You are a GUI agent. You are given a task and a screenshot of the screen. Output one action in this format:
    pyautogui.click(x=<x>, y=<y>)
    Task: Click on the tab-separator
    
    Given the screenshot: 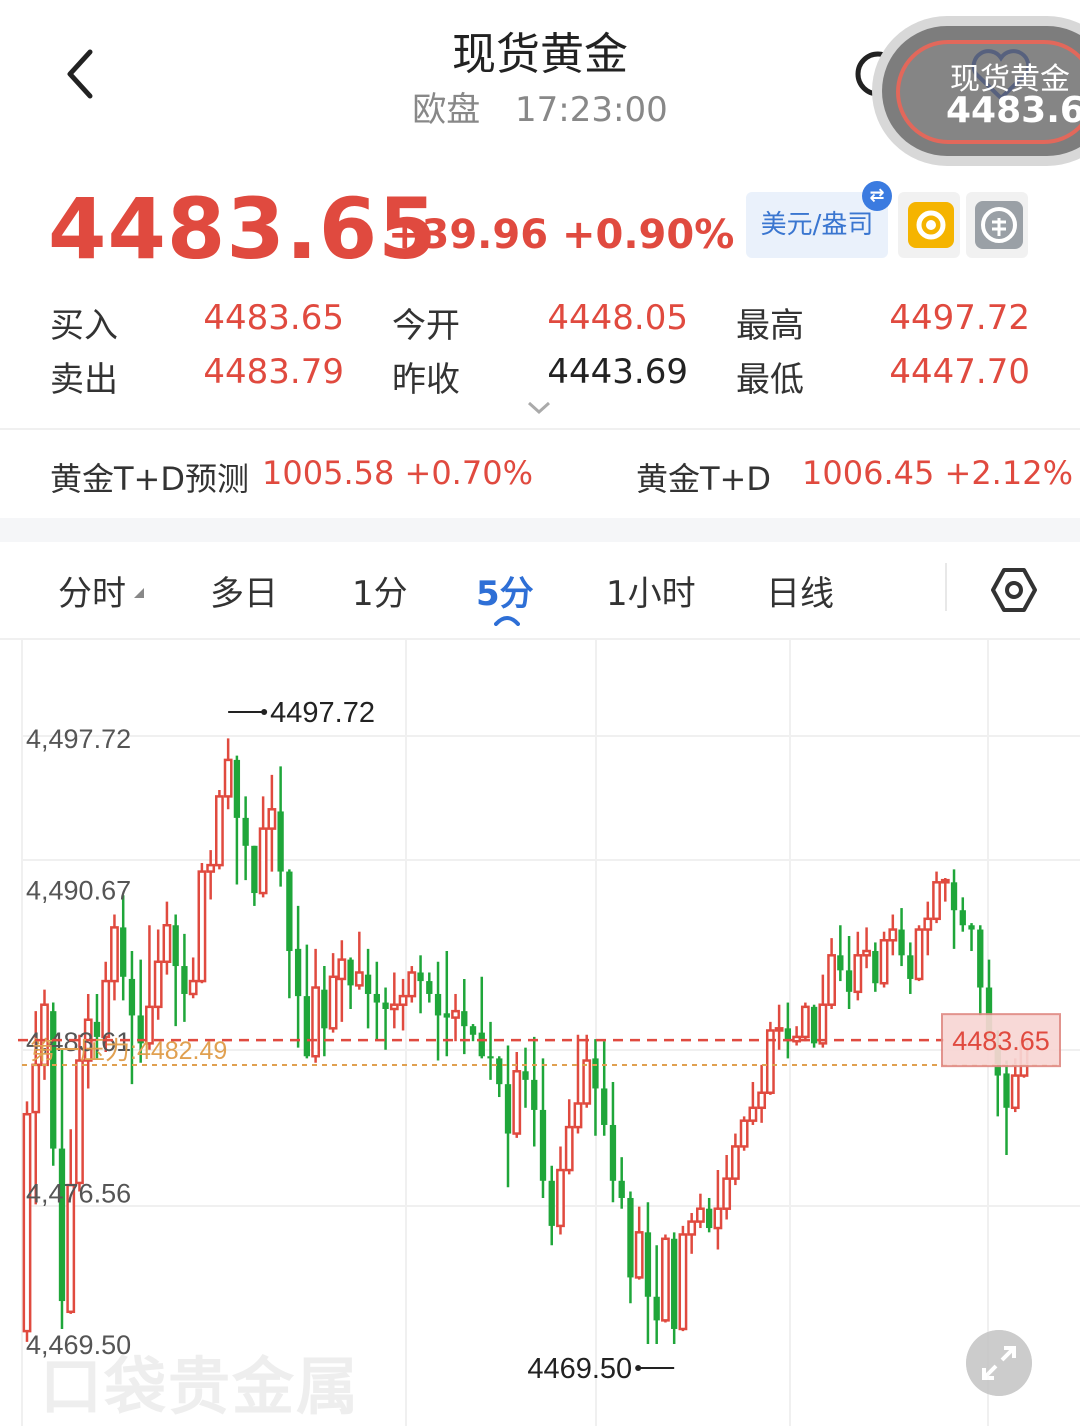 What is the action you would take?
    pyautogui.click(x=946, y=587)
    